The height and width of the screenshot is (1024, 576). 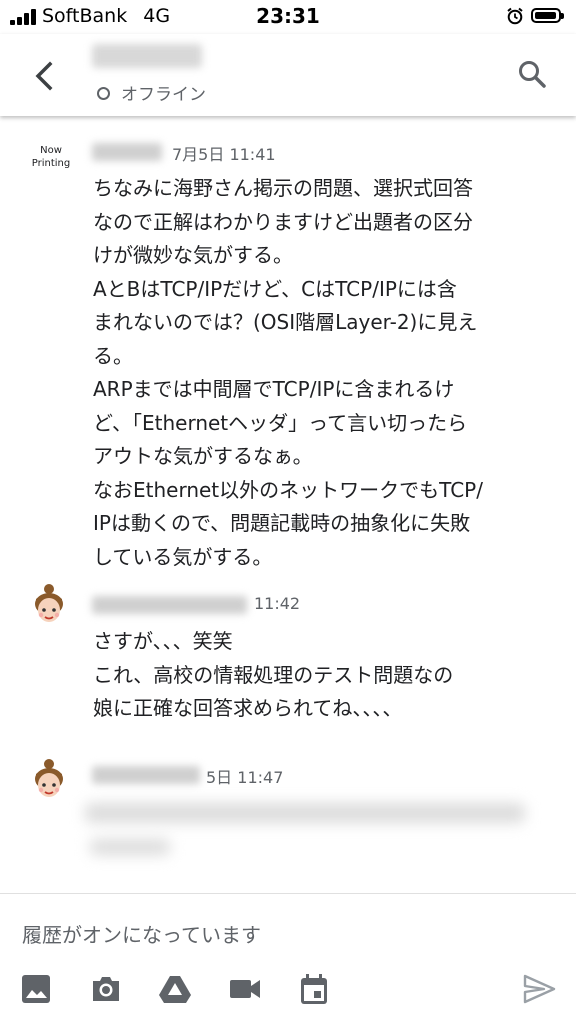 What do you see at coordinates (103, 93) in the screenshot?
I see `presence-icon` at bounding box center [103, 93].